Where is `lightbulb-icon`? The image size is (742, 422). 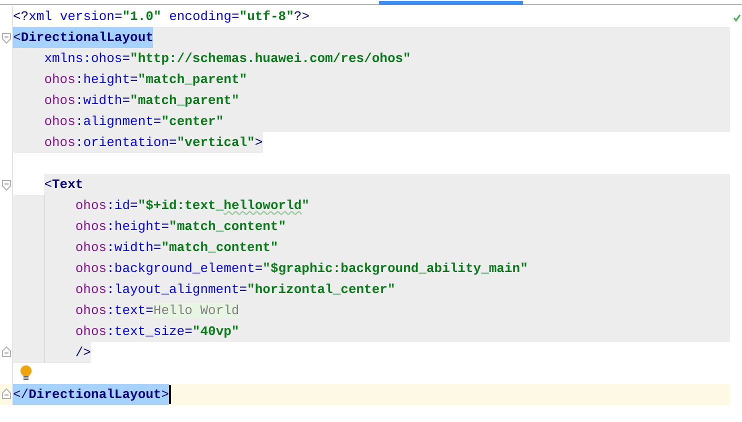 lightbulb-icon is located at coordinates (26, 373).